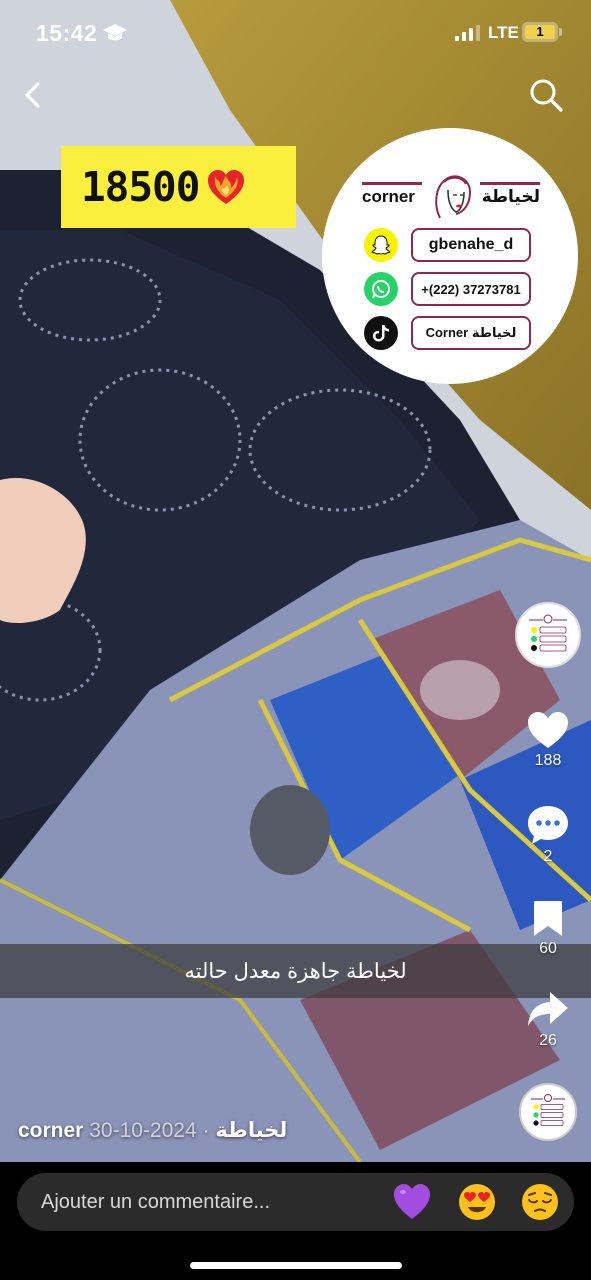 This screenshot has height=1280, width=591. Describe the element at coordinates (560, 32) in the screenshot. I see `battery-tip` at that location.